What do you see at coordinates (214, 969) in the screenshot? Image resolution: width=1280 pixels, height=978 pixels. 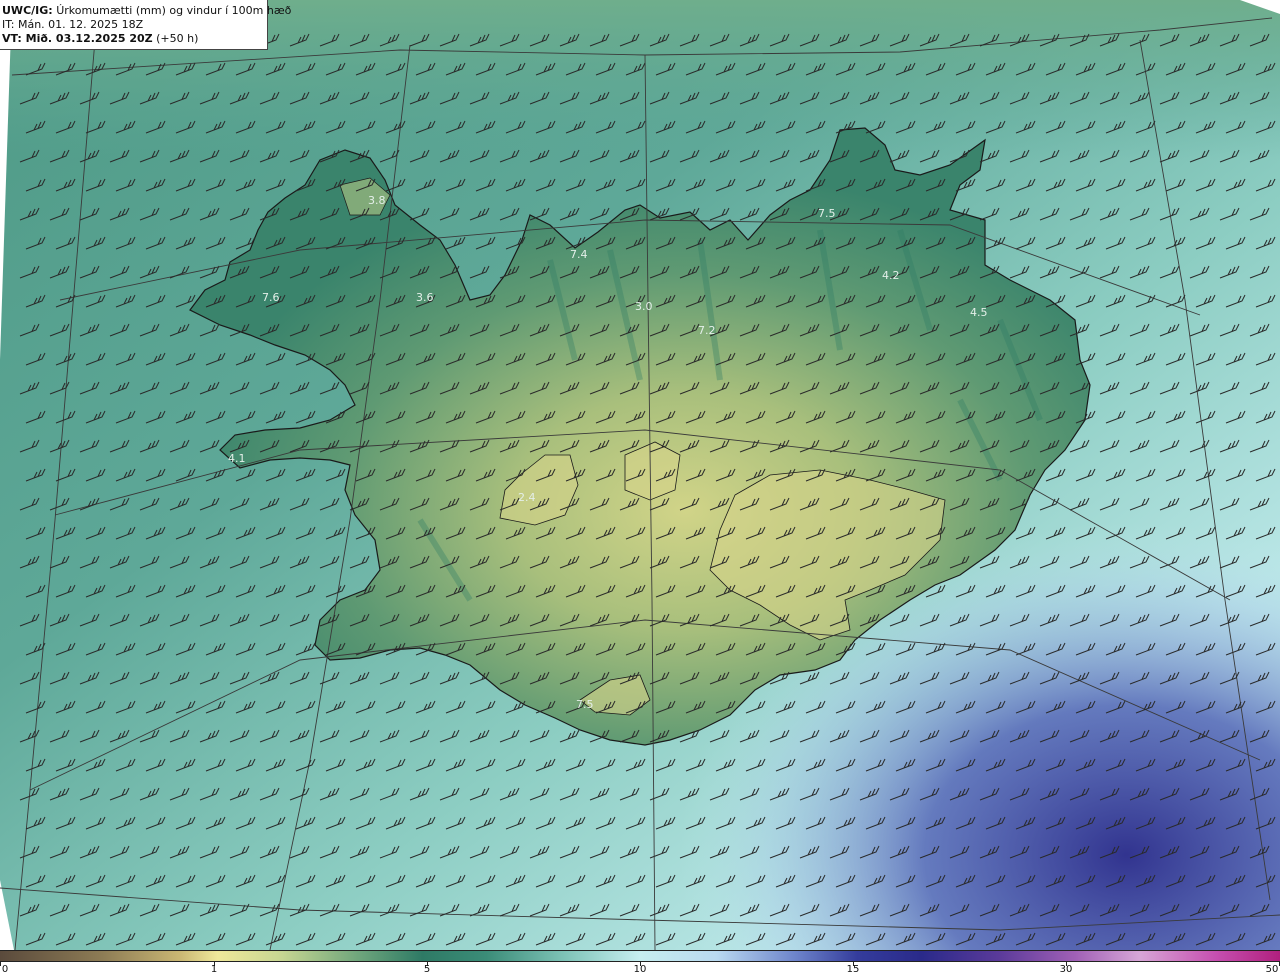 I see `colorbar-label: 1` at bounding box center [214, 969].